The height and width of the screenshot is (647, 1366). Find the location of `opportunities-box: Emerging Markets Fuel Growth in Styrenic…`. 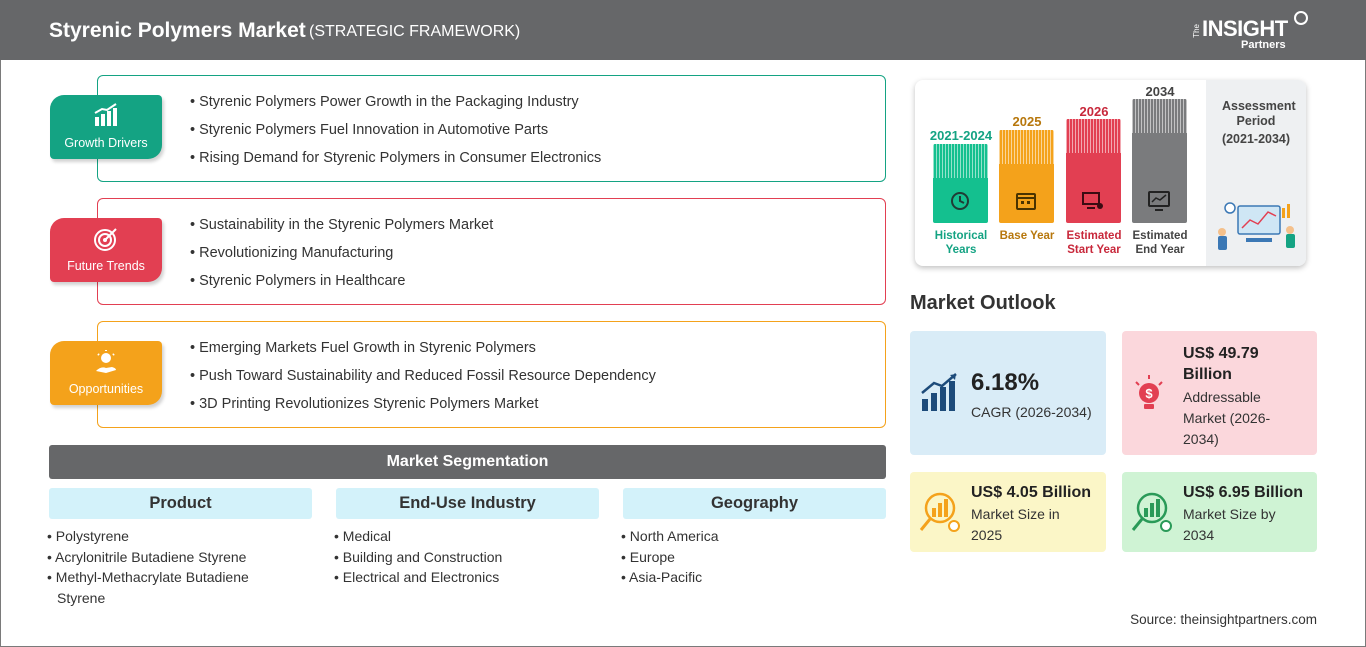

opportunities-box: Emerging Markets Fuel Growth in Styrenic… is located at coordinates (491, 374).